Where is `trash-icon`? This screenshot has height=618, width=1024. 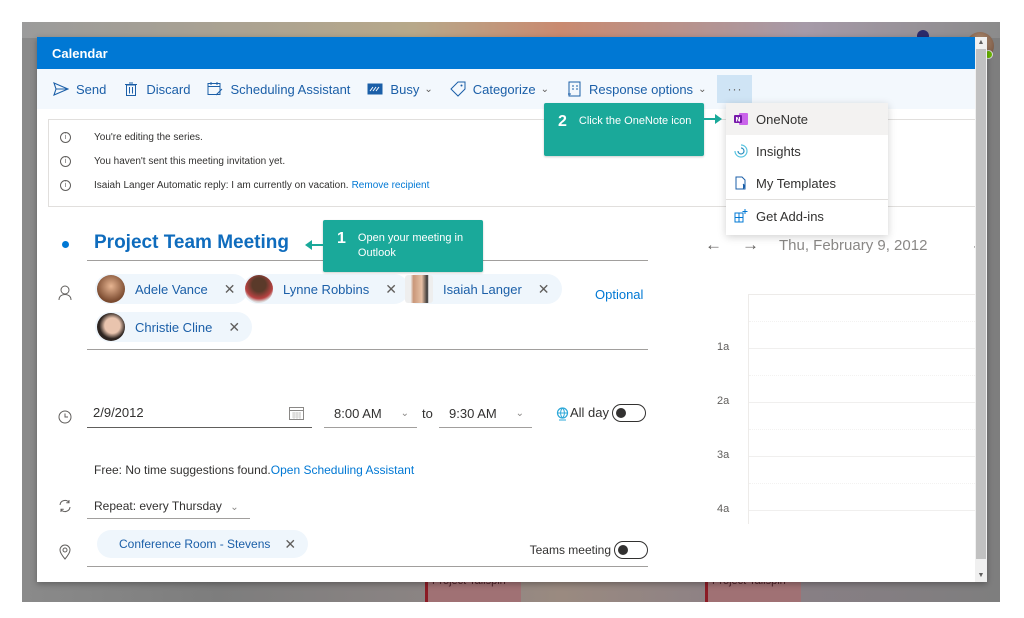
trash-icon is located at coordinates (131, 89).